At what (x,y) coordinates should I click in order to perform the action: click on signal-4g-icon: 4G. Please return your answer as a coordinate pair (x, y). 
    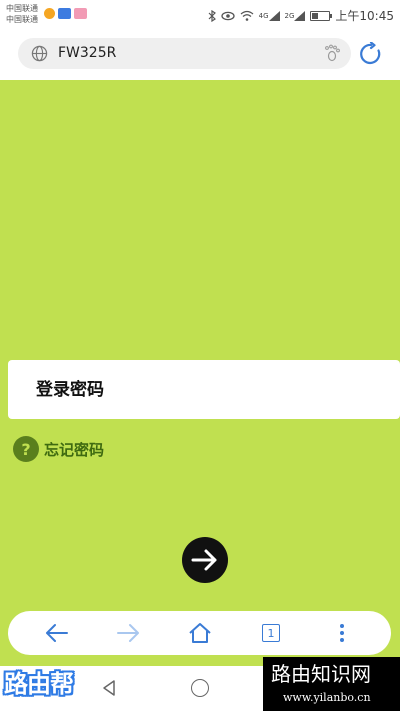
    Looking at the image, I should click on (269, 15).